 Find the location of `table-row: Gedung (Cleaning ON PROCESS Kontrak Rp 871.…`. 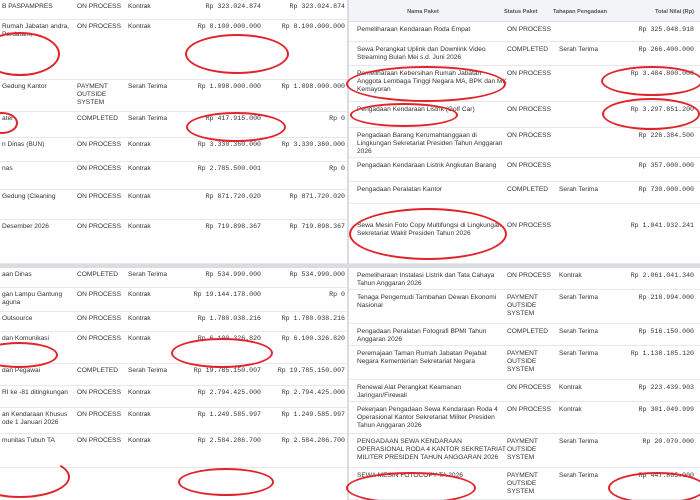

table-row: Gedung (Cleaning ON PROCESS Kontrak Rp 871.… is located at coordinates (173, 205).